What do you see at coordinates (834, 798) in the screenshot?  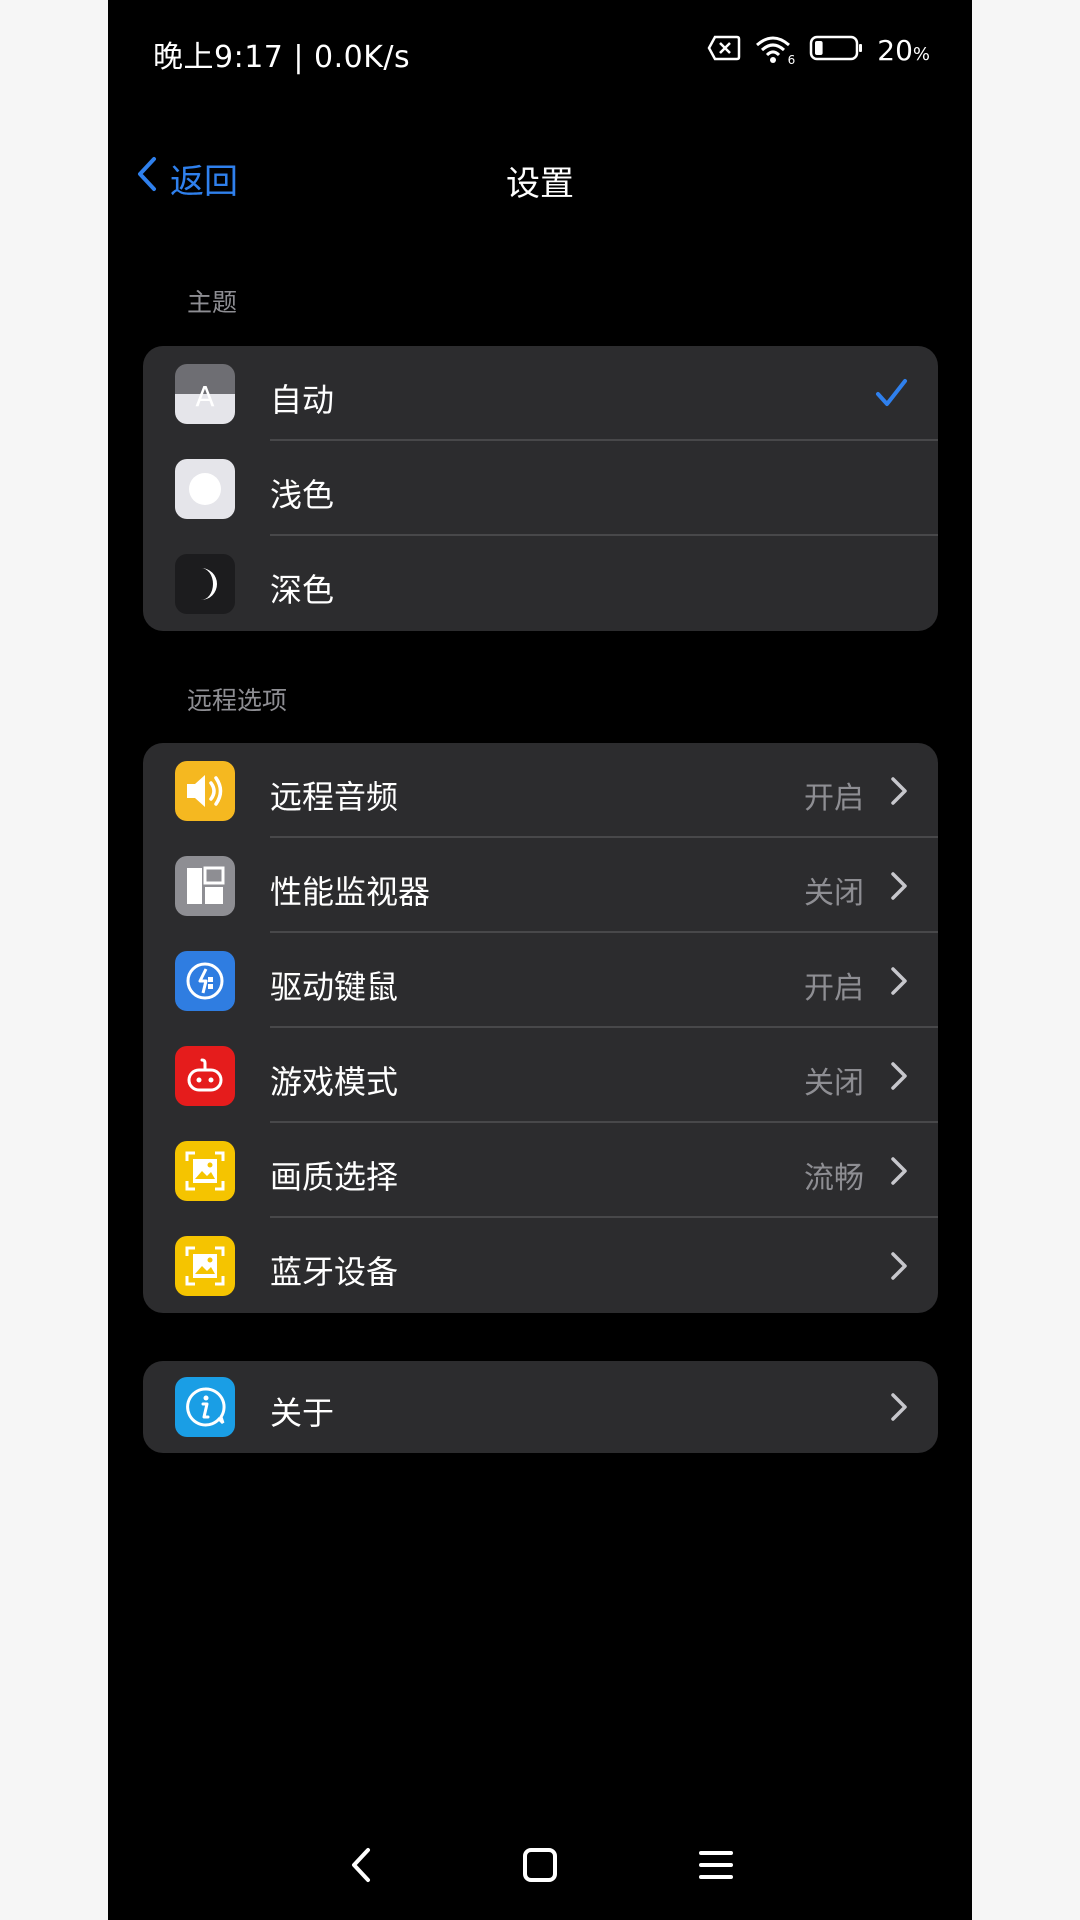 I see `remote-audio-value: 开启` at bounding box center [834, 798].